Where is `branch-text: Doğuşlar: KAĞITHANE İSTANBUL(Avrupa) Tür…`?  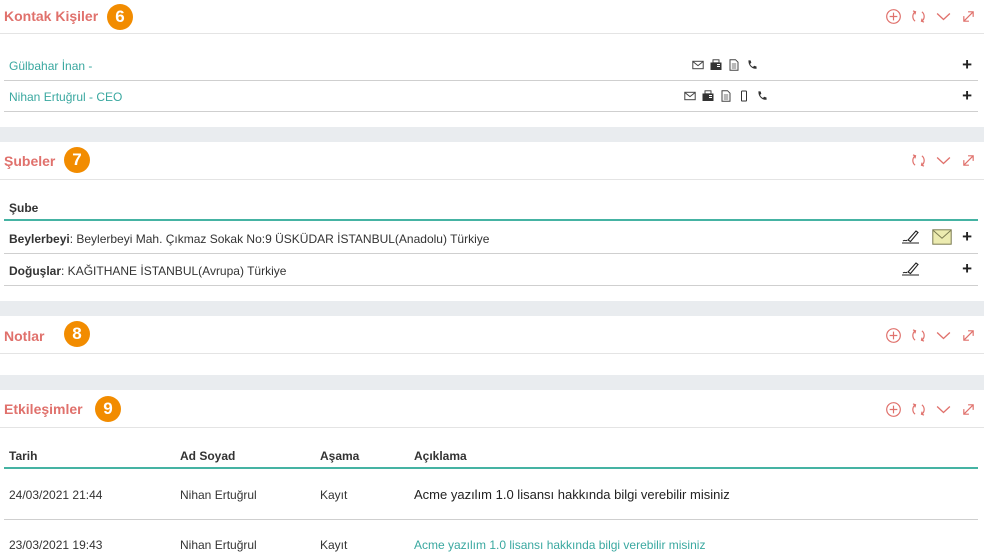 branch-text: Doğuşlar: KAĞITHANE İSTANBUL(Avrupa) Tür… is located at coordinates (147, 271).